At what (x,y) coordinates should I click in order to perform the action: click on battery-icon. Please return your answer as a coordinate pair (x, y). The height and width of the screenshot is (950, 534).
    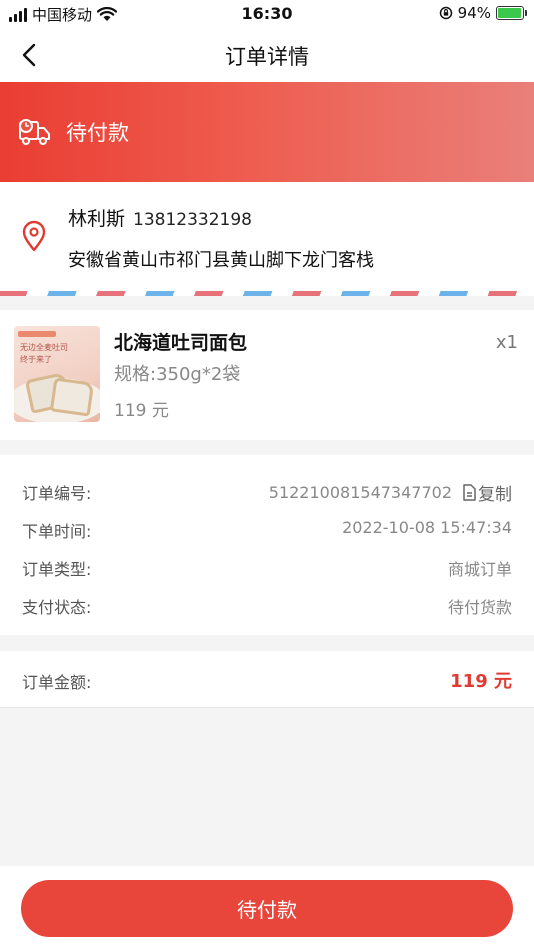
    Looking at the image, I should click on (511, 13).